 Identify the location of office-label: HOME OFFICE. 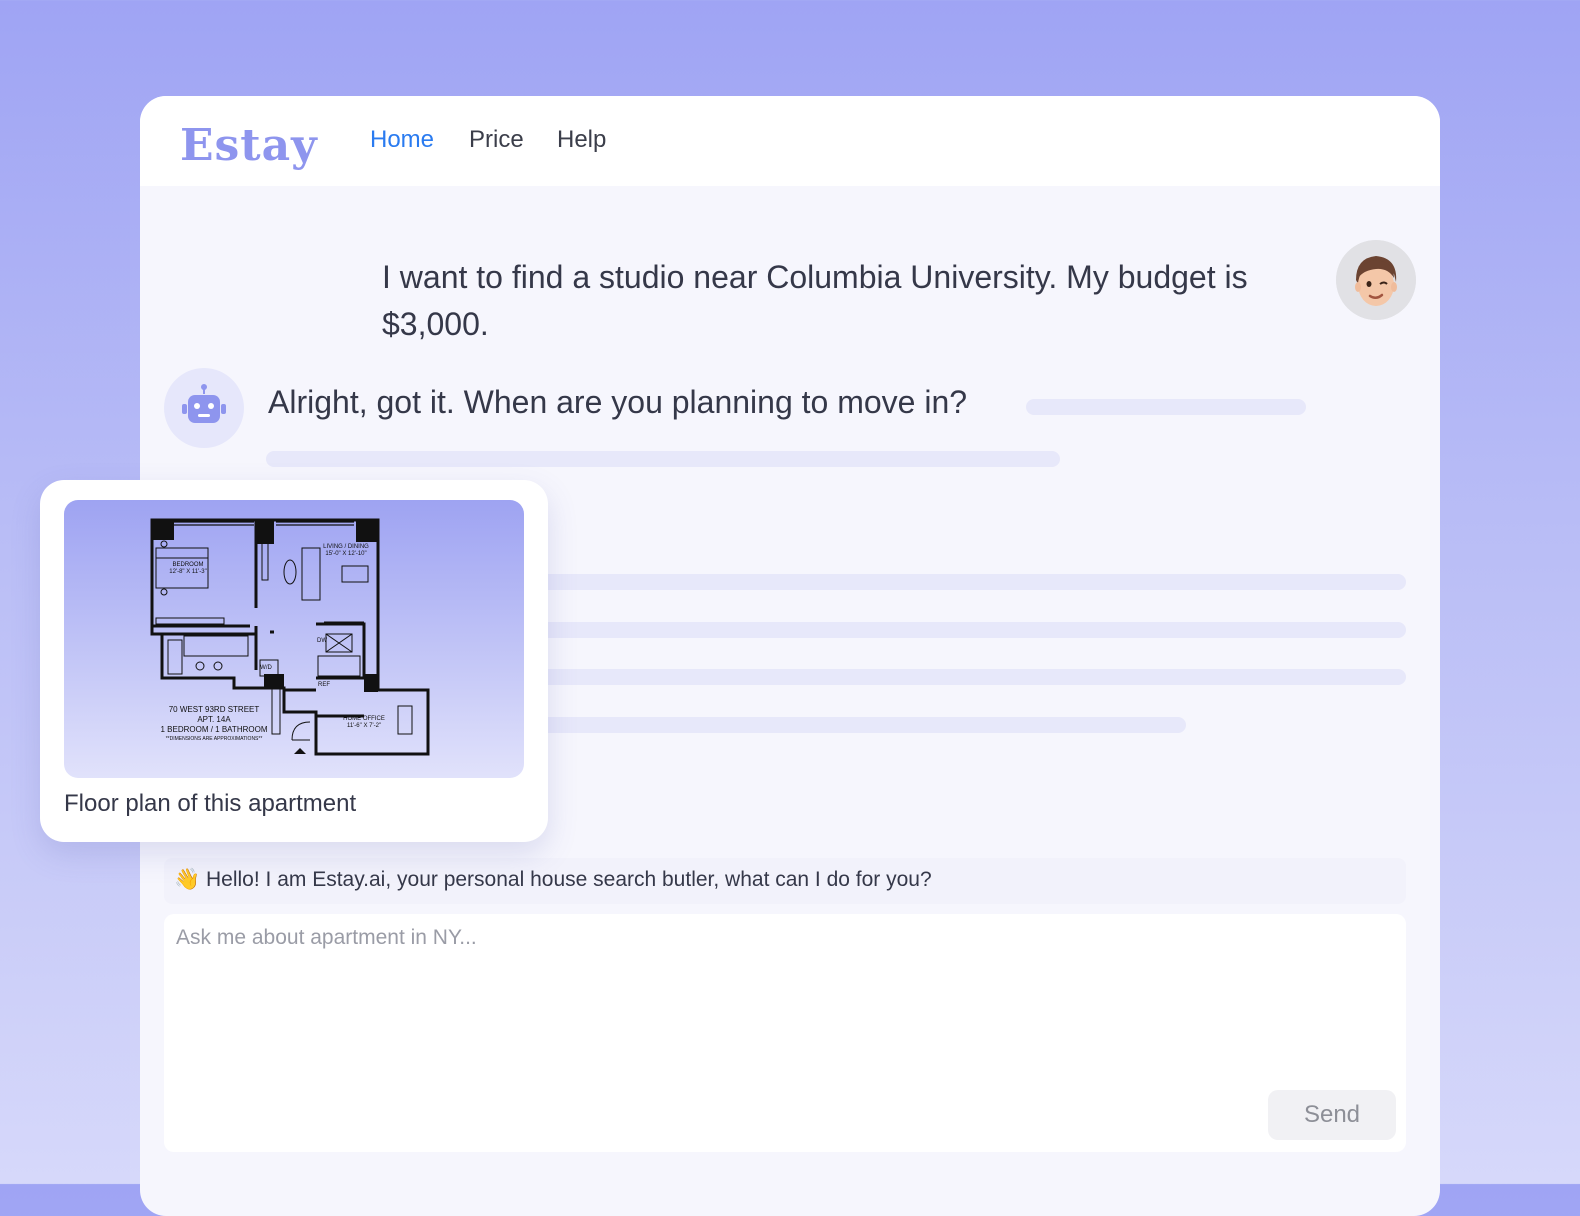
(364, 719).